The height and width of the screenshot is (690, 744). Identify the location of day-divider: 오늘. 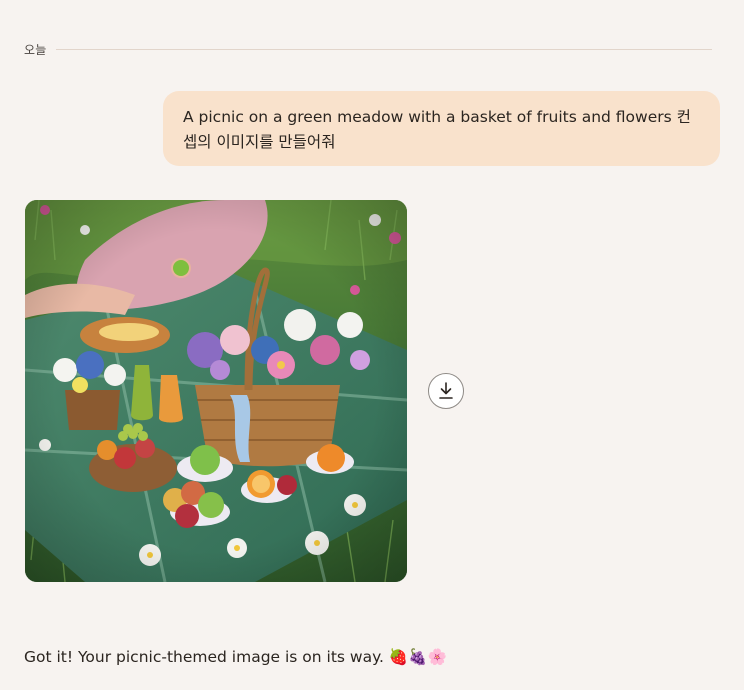
(368, 49).